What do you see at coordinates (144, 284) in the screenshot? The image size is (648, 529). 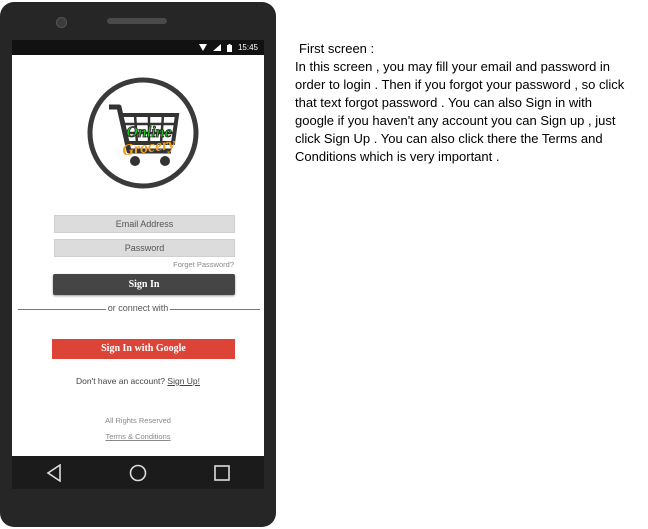 I see `sign-in-button: Sign In` at bounding box center [144, 284].